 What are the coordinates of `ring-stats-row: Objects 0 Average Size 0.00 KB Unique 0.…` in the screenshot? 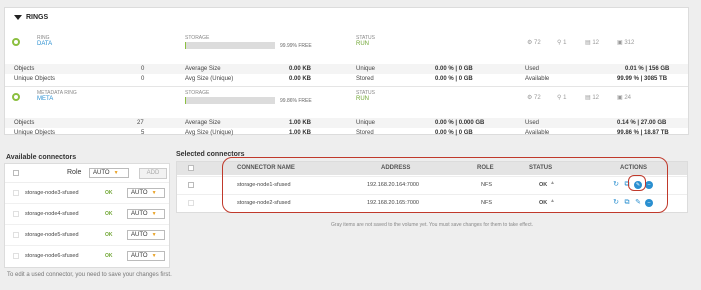 It's located at (346, 69).